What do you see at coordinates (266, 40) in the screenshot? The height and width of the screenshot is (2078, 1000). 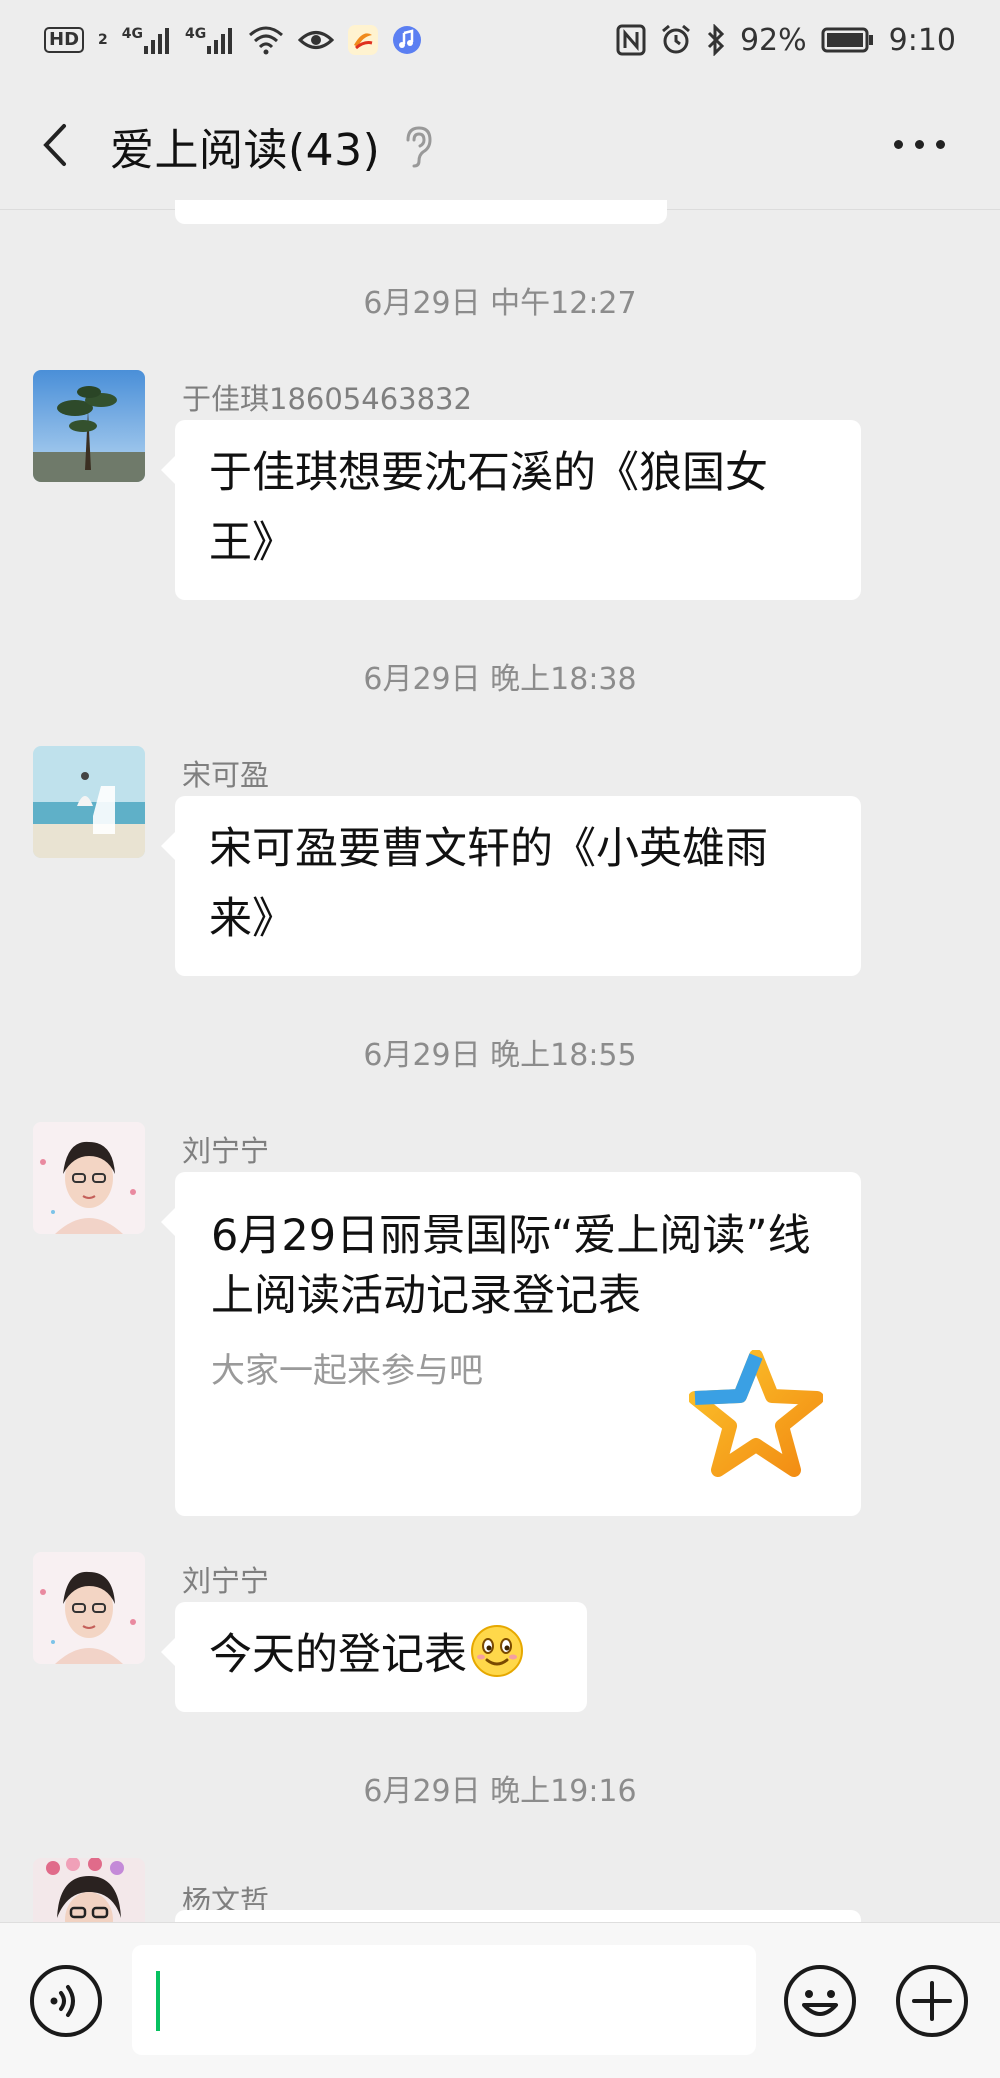 I see `wifi-icon` at bounding box center [266, 40].